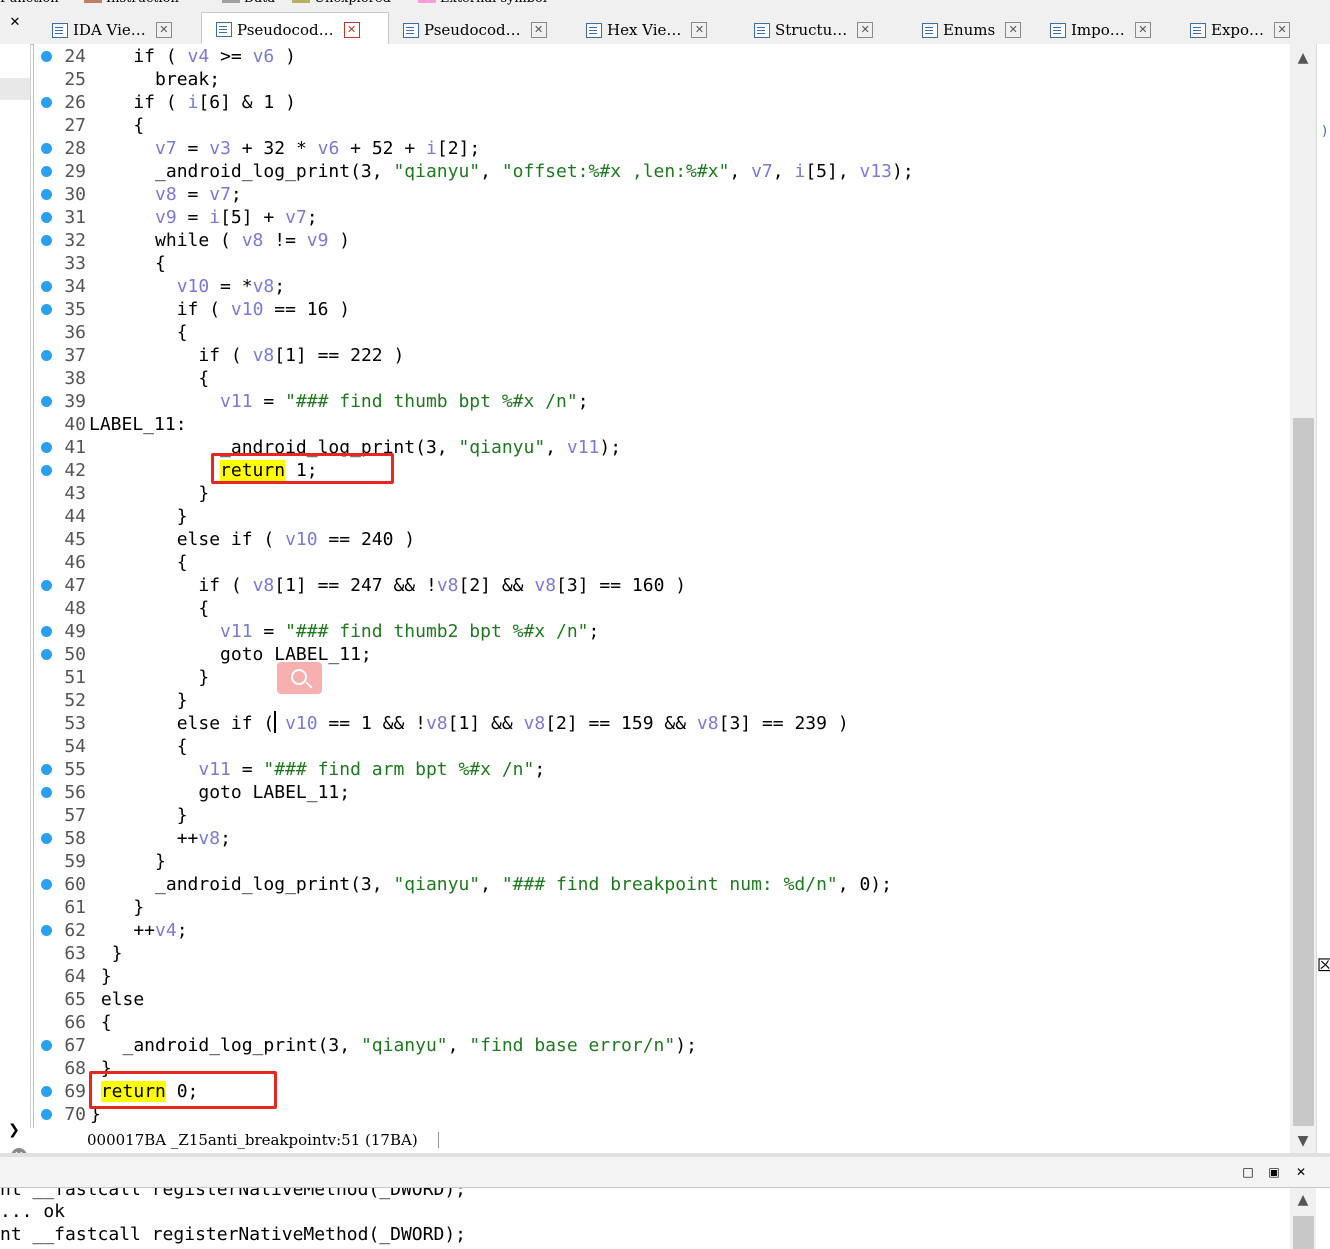  I want to click on code-line: 26 if ( i[6] & 1 ), so click(662, 102).